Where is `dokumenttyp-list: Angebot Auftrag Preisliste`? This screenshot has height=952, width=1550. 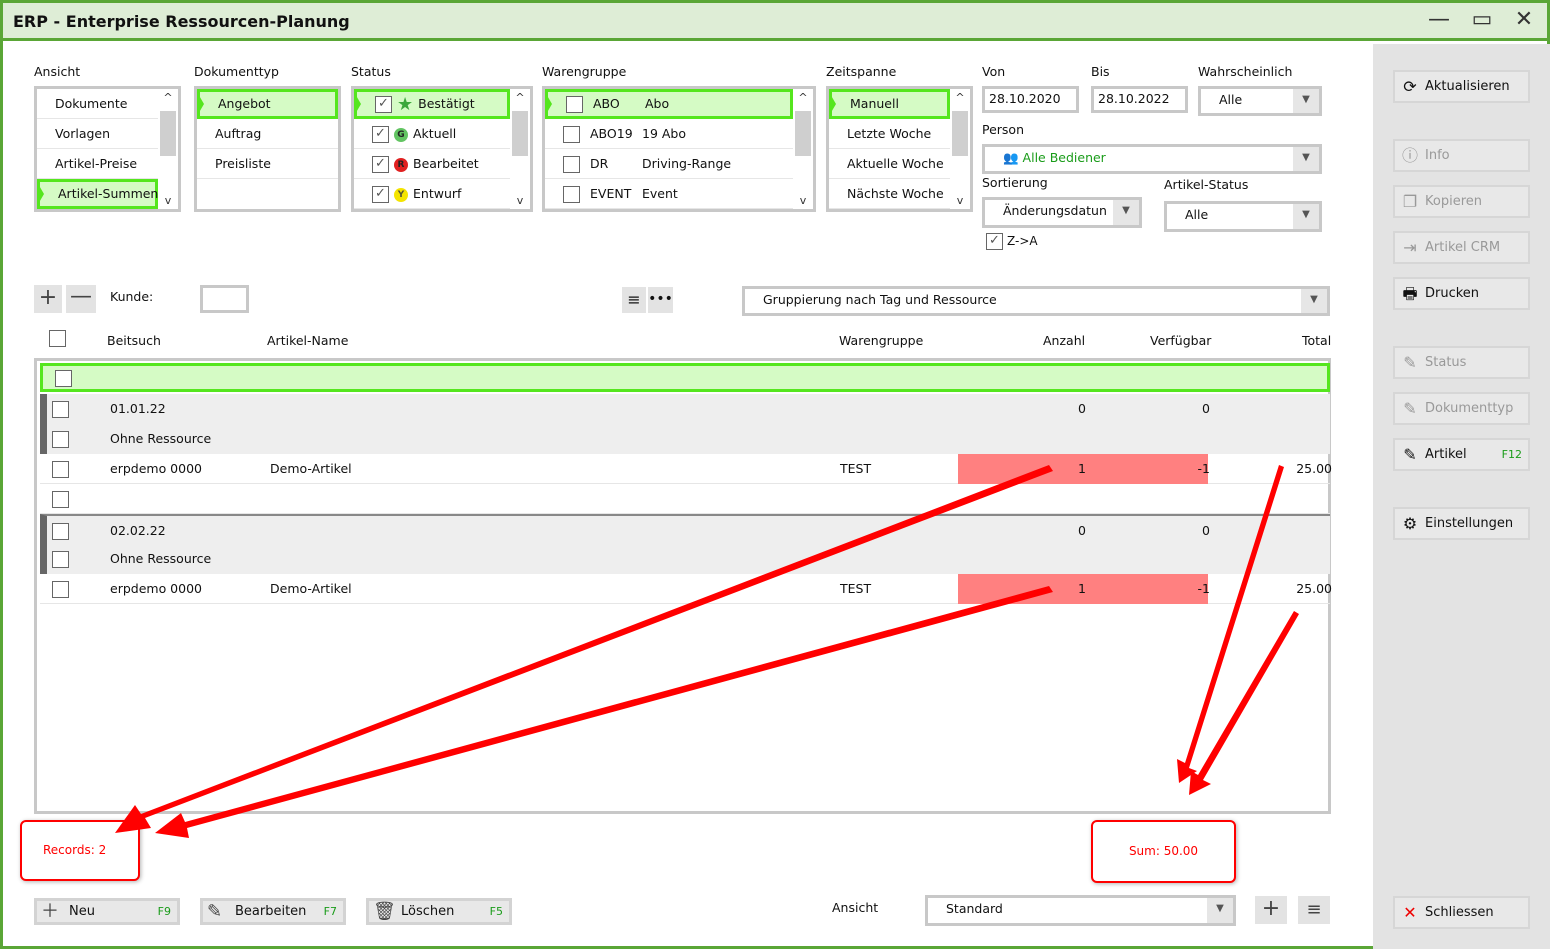 dokumenttyp-list: Angebot Auftrag Preisliste is located at coordinates (267, 149).